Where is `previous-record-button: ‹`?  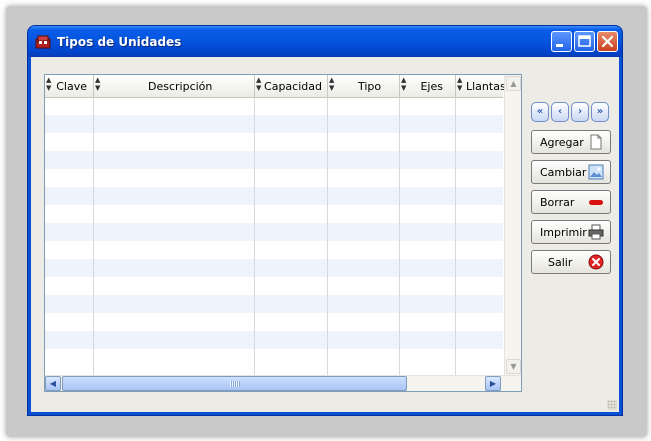
previous-record-button: ‹ is located at coordinates (560, 112).